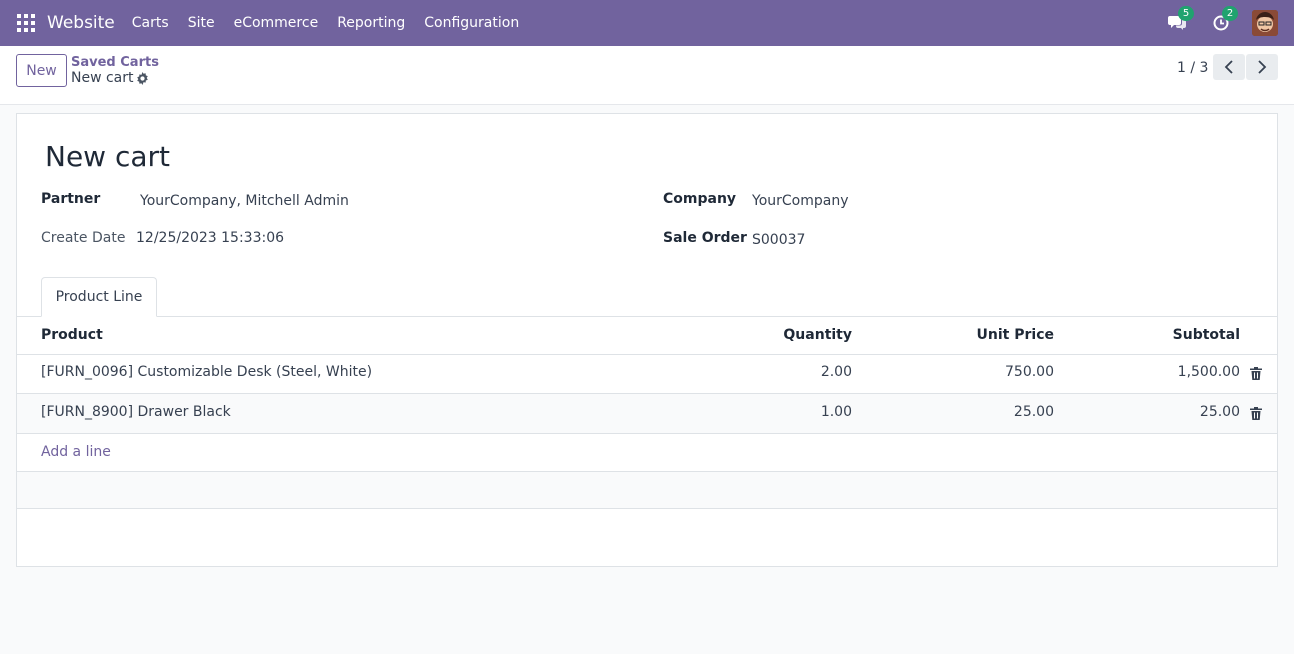 Image resolution: width=1294 pixels, height=654 pixels. I want to click on chevron-left-icon, so click(1228, 67).